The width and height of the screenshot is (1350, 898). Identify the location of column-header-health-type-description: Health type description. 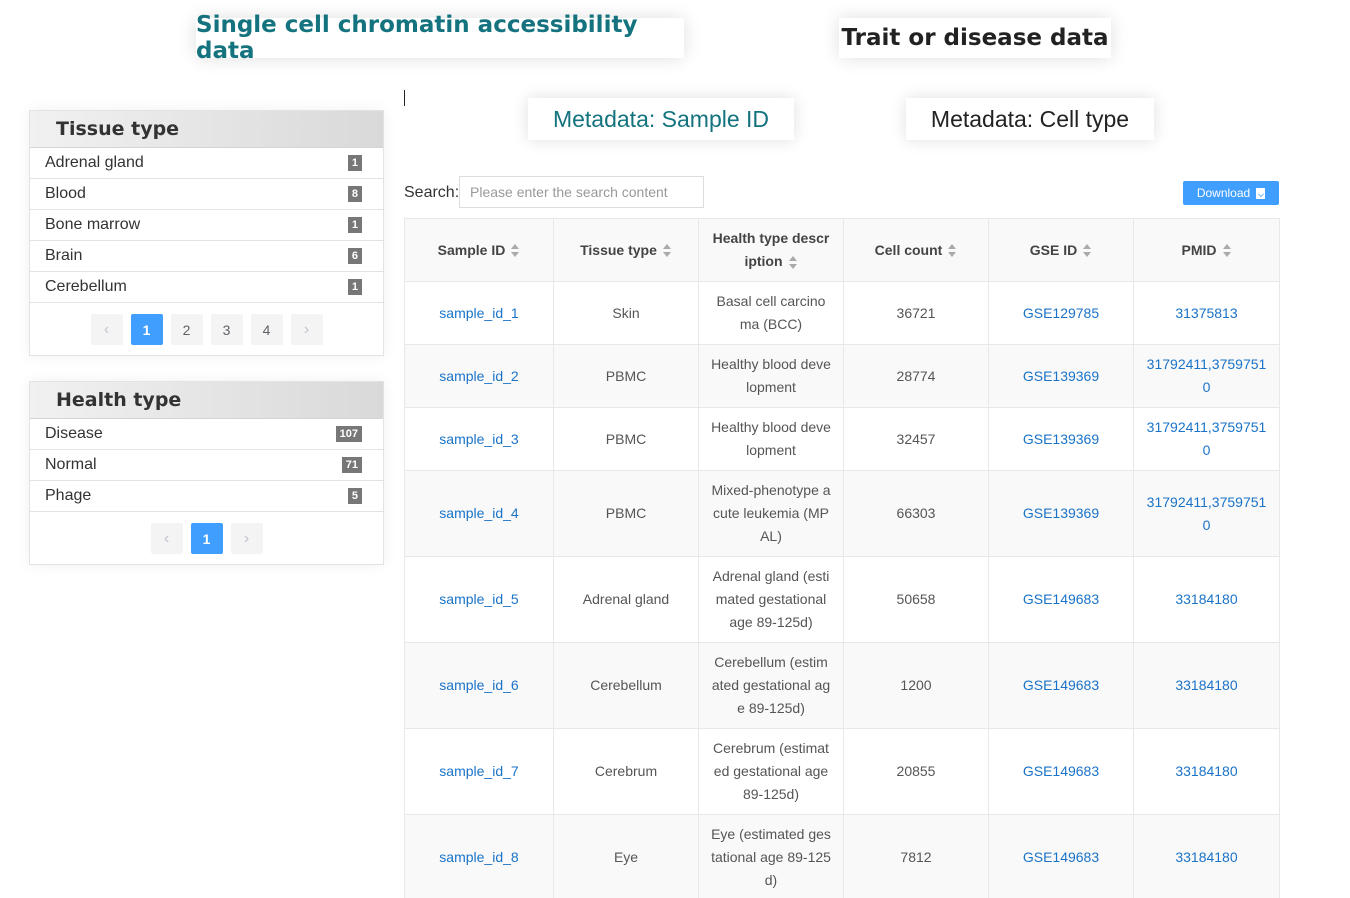
(771, 250).